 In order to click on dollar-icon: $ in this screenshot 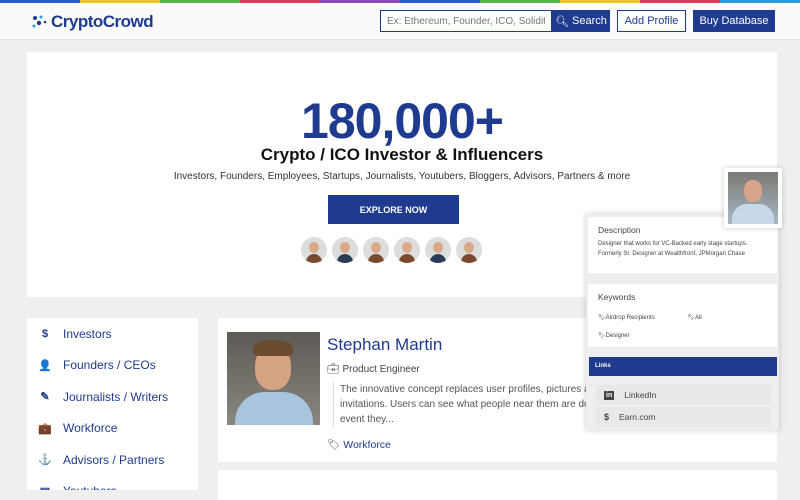, I will do `click(45, 333)`.